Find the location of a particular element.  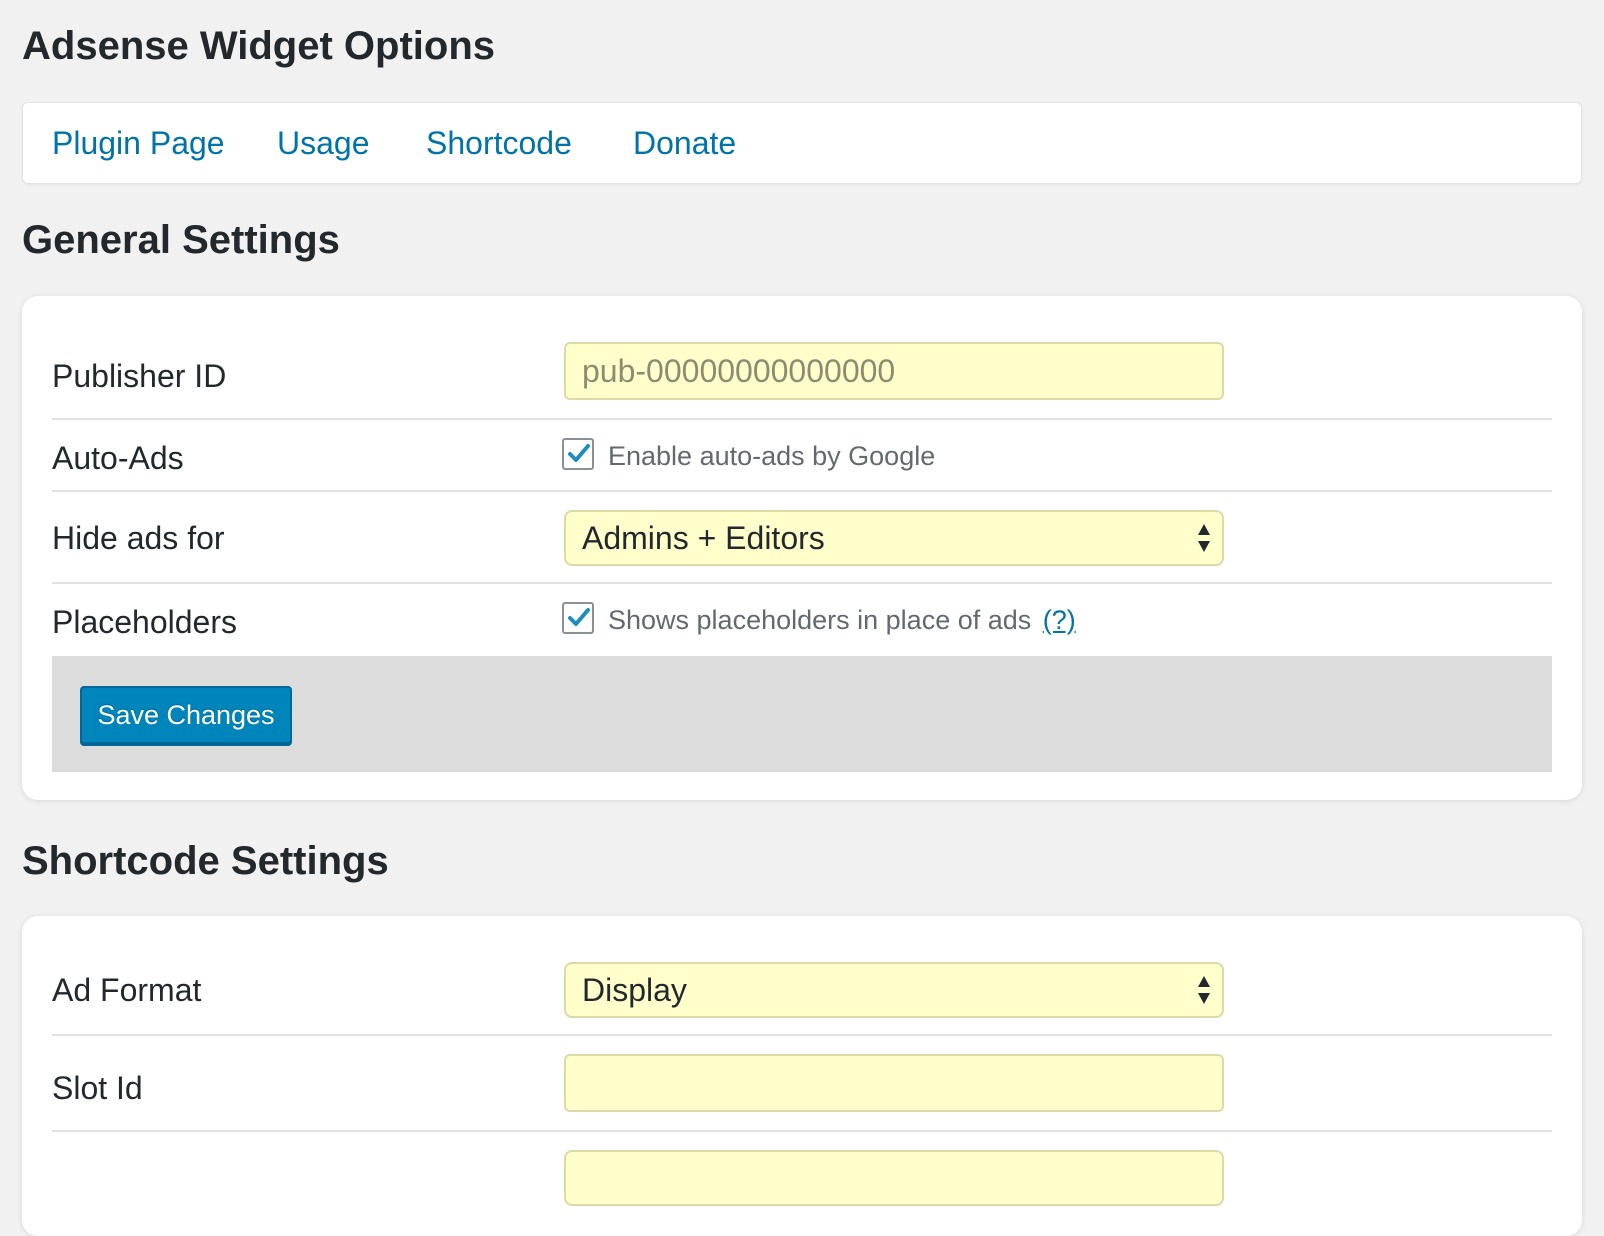

nav-link-usage: Usage is located at coordinates (323, 143).